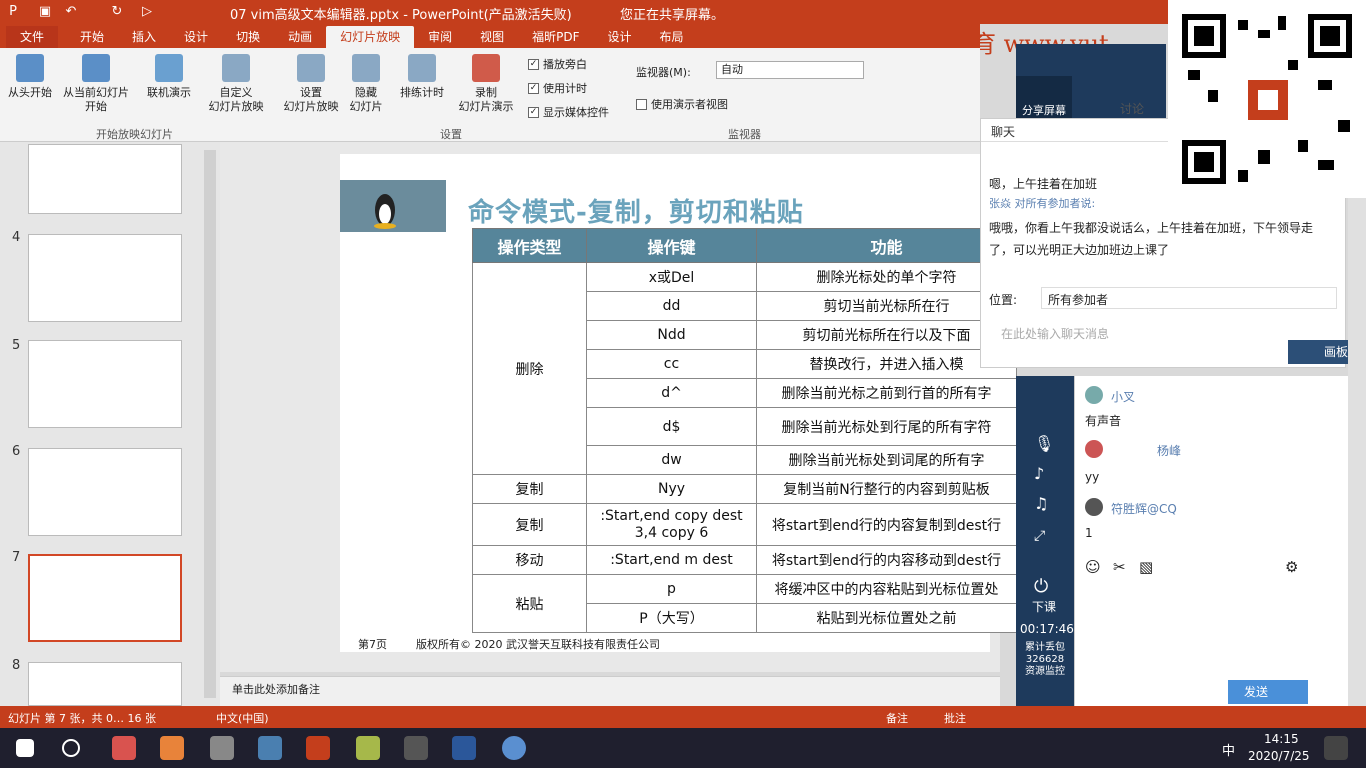  Describe the element at coordinates (555, 37) in the screenshot. I see `tab-foxit-pdf: 福昕PDF` at that location.